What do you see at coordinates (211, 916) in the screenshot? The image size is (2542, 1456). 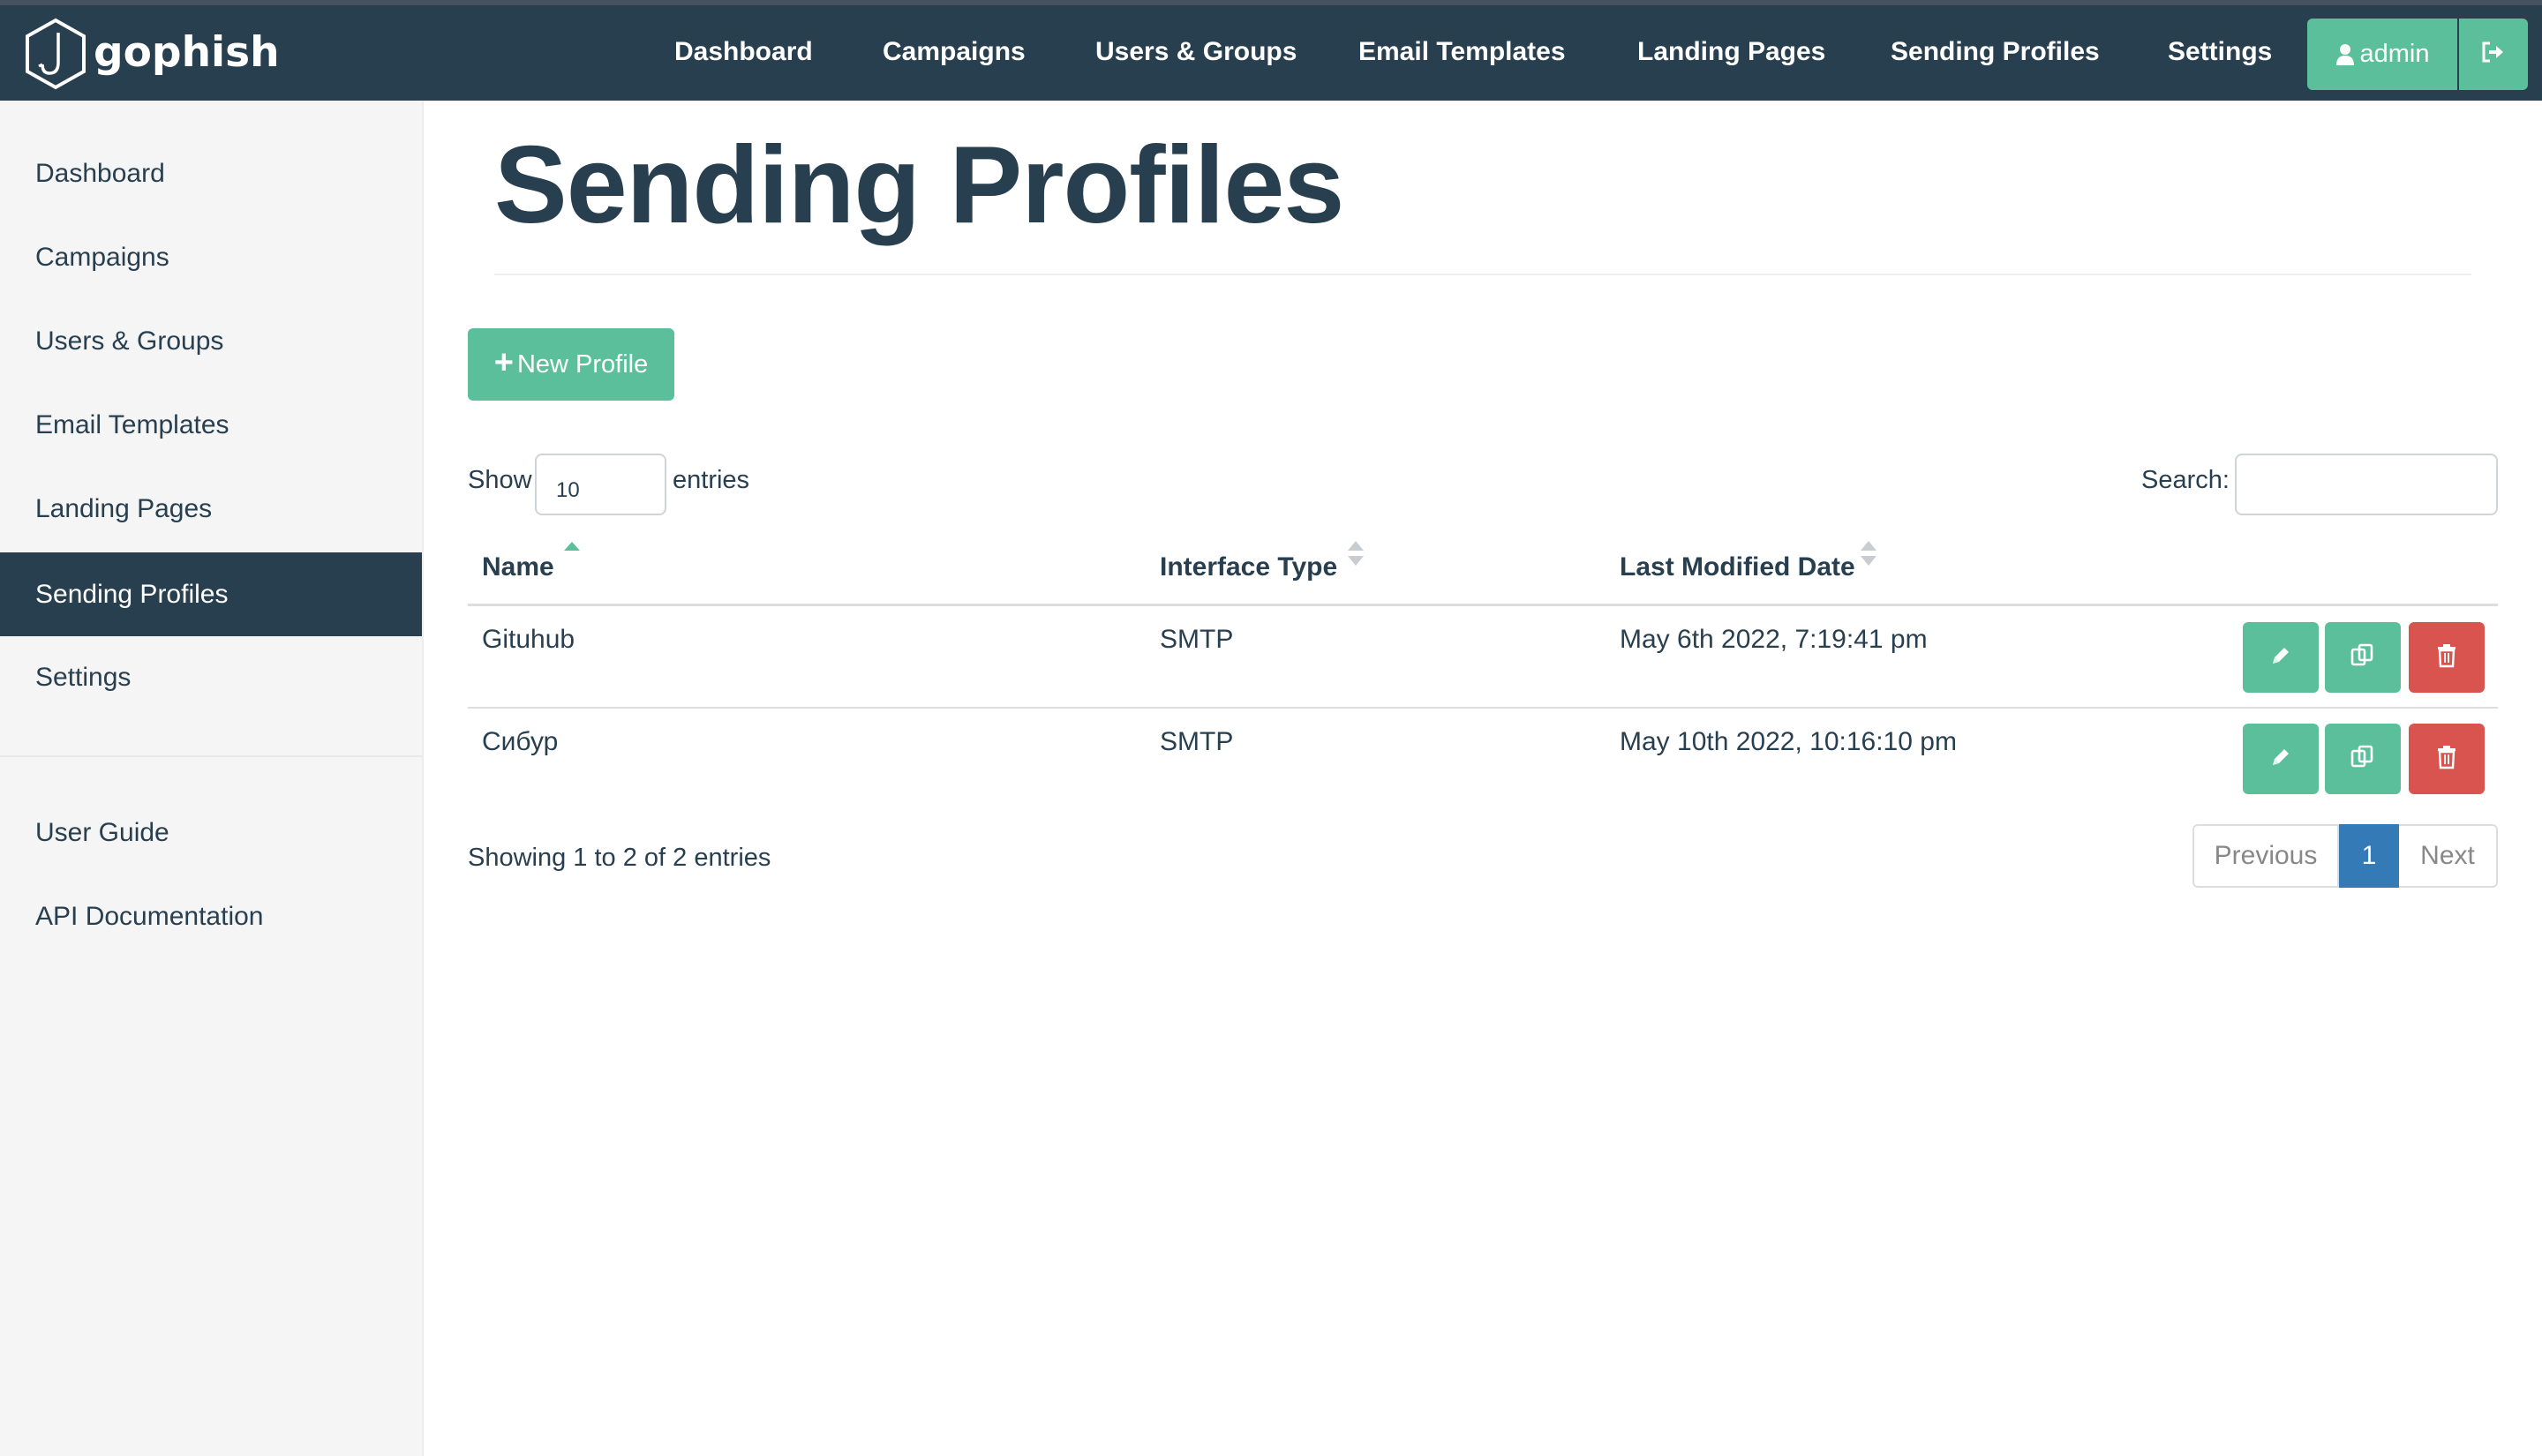 I see `sidebar-item-api-documentation: API Documentation` at bounding box center [211, 916].